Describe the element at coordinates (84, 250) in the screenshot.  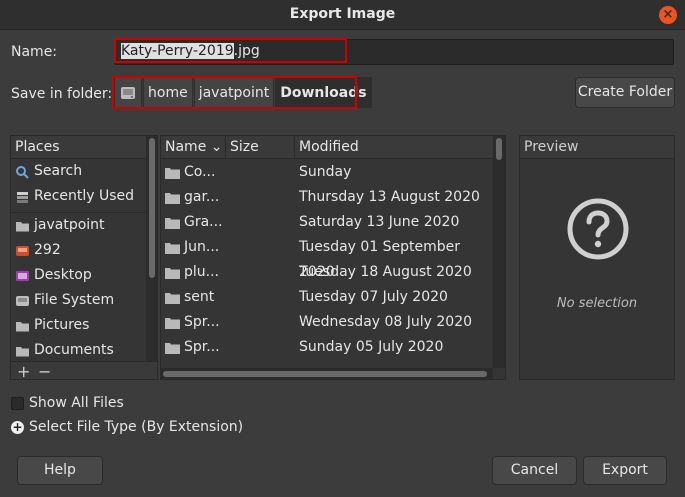
I see `place-292: 292` at that location.